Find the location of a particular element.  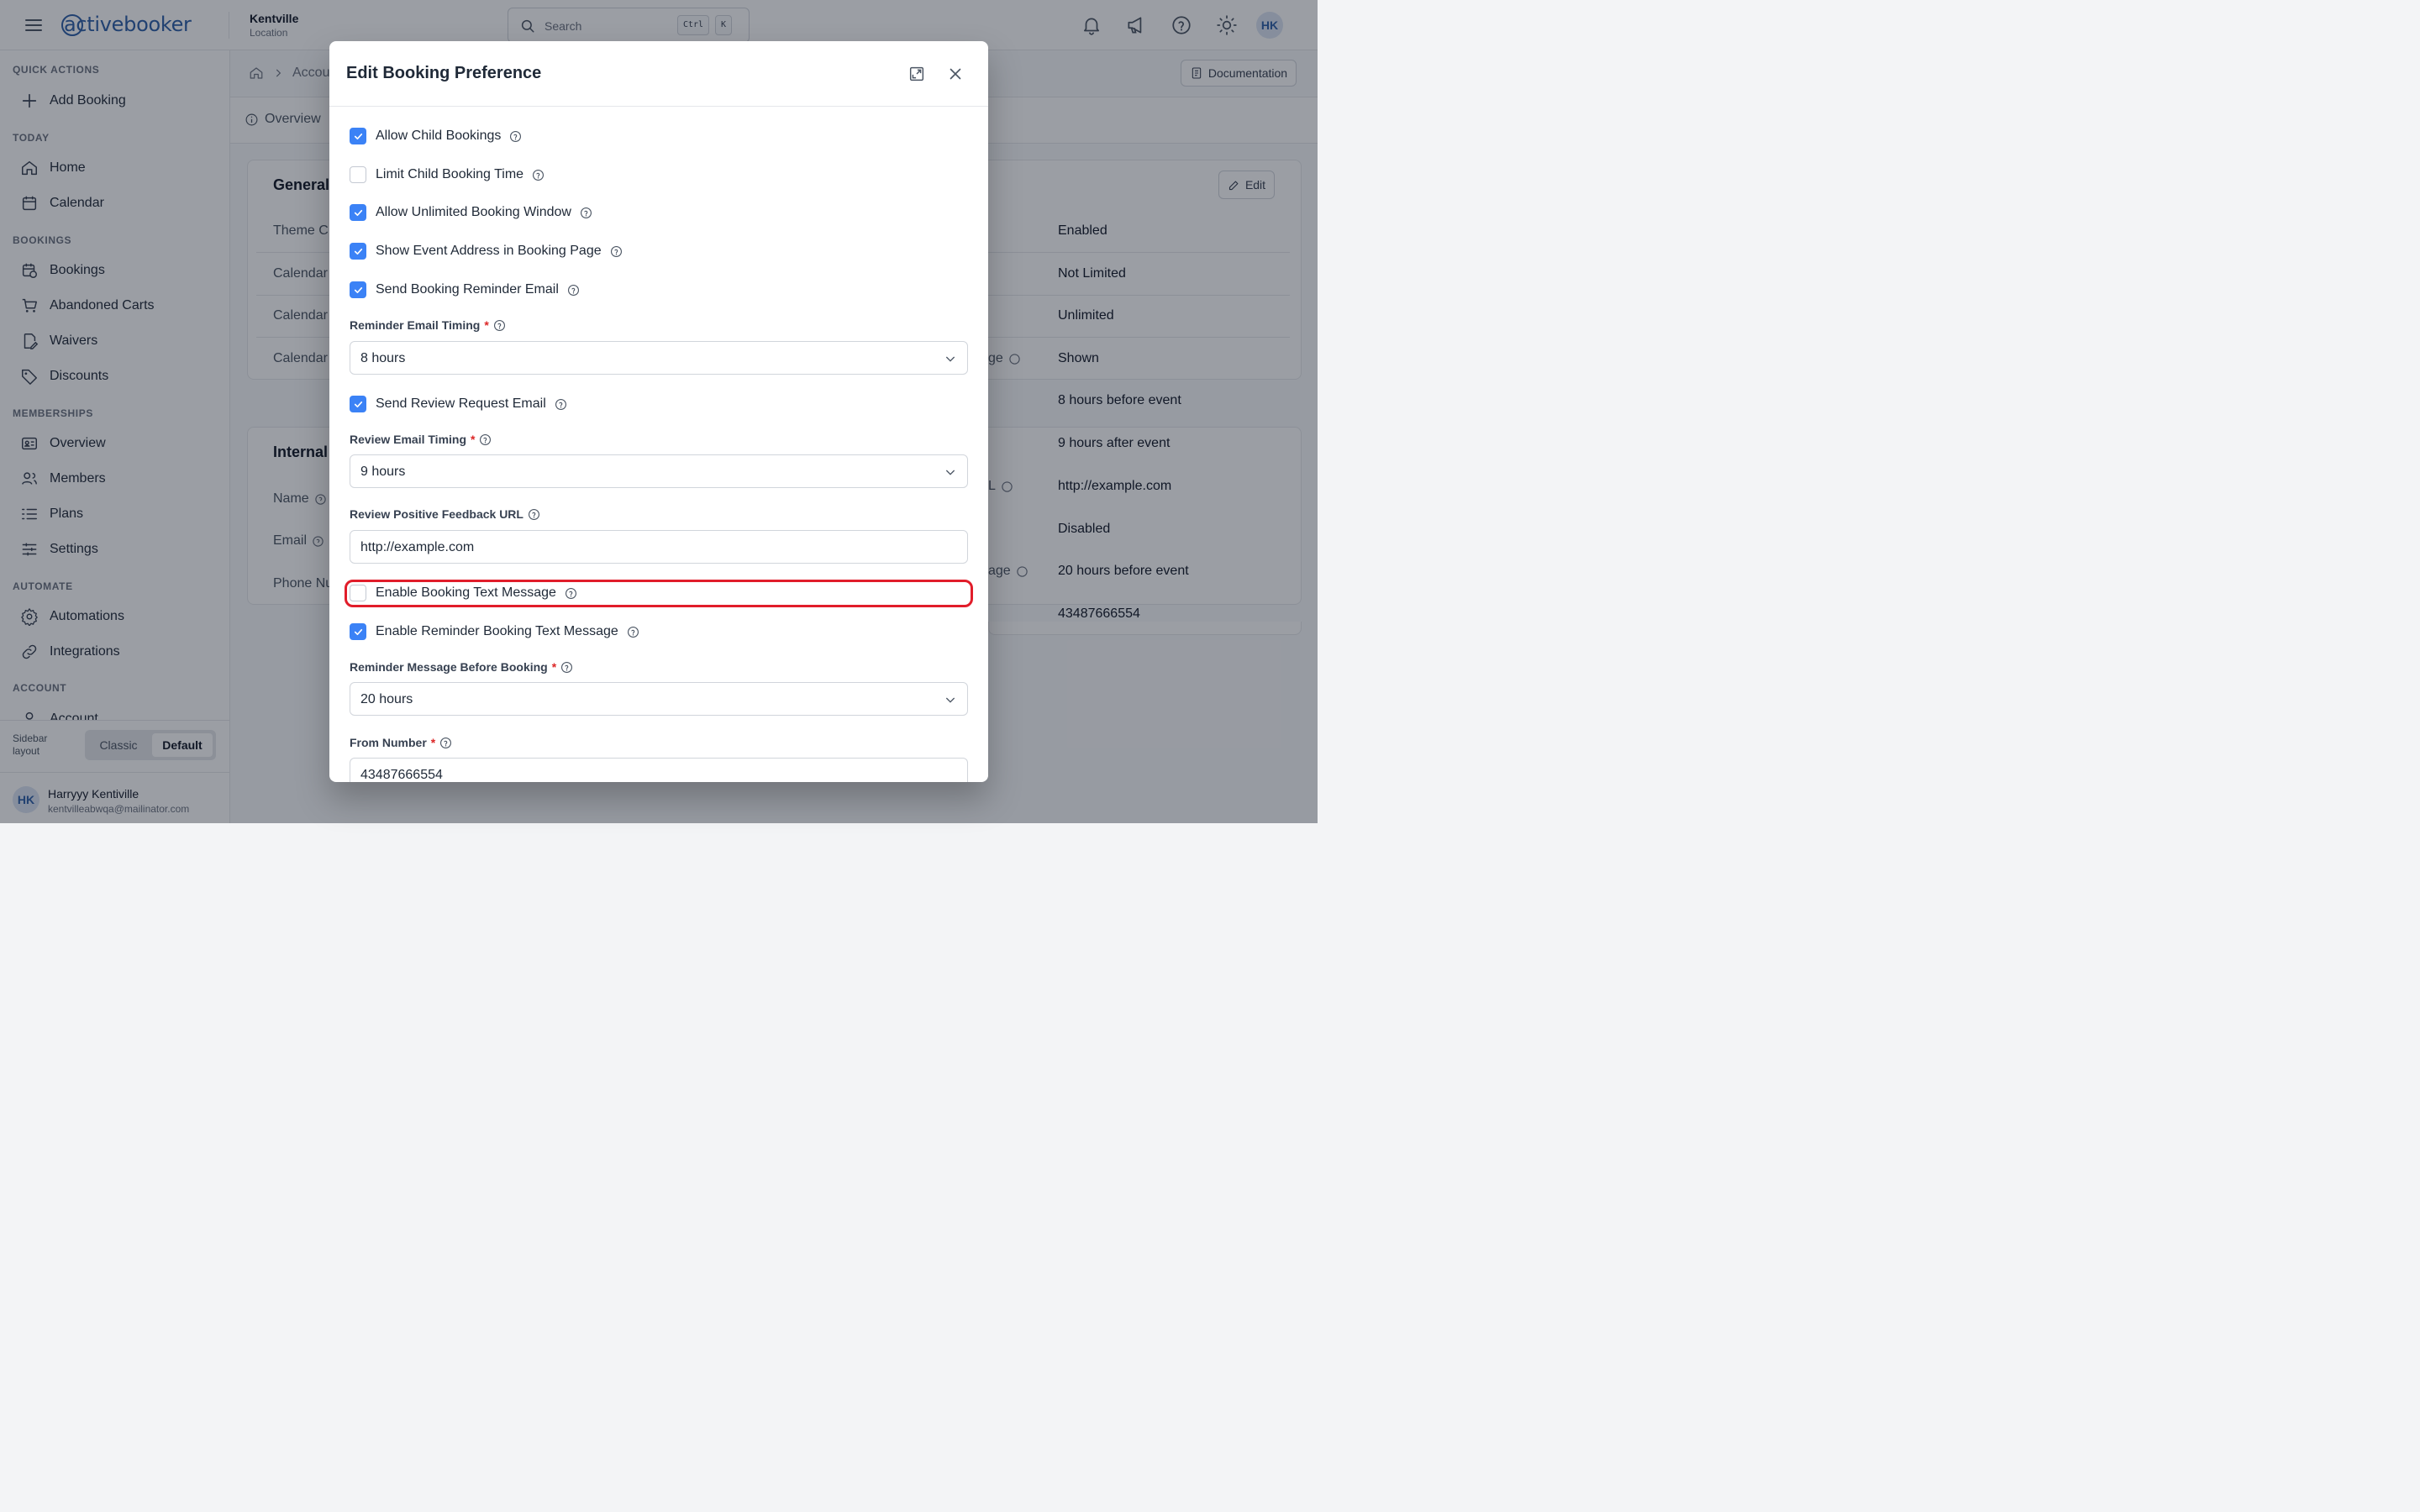

input-value: 43487666554 is located at coordinates (401, 775).